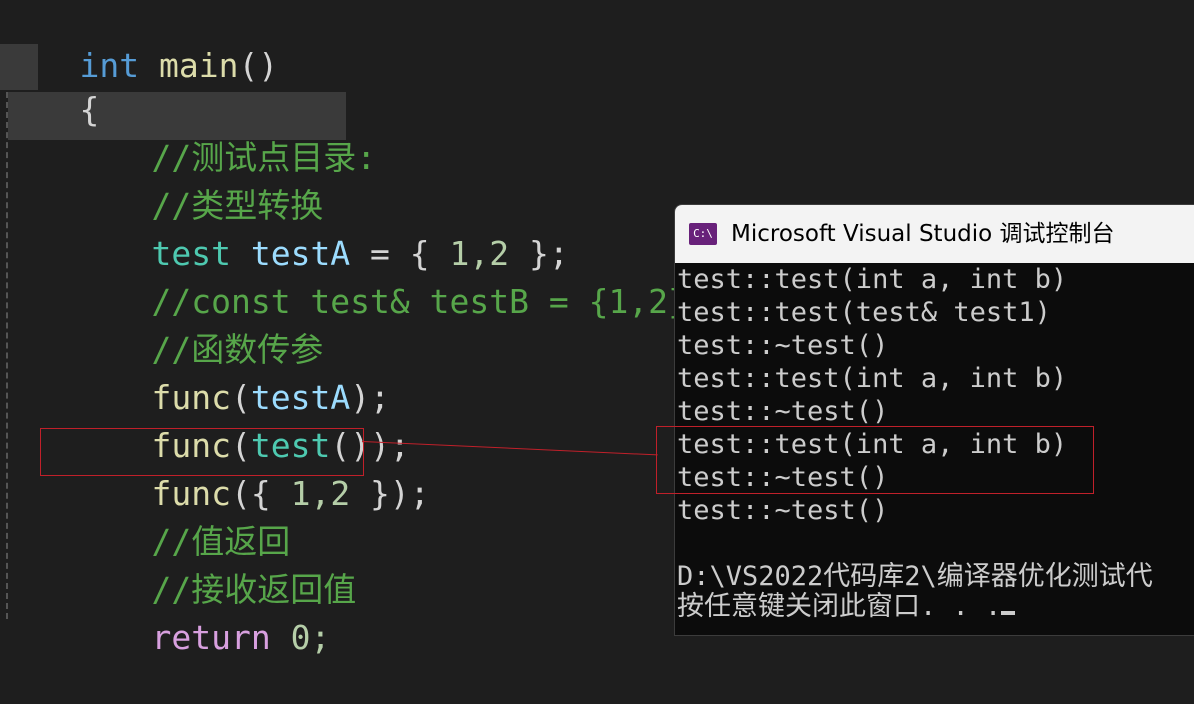 This screenshot has width=1194, height=704. I want to click on highlight-box-code, so click(202, 452).